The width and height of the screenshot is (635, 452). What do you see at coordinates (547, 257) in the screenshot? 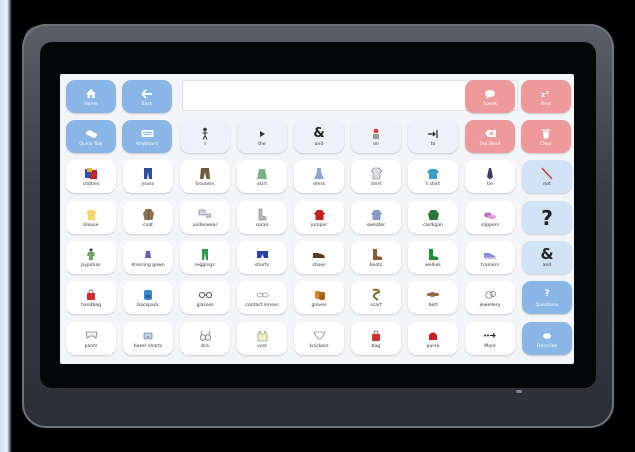
I see `and-side-cell: & and` at bounding box center [547, 257].